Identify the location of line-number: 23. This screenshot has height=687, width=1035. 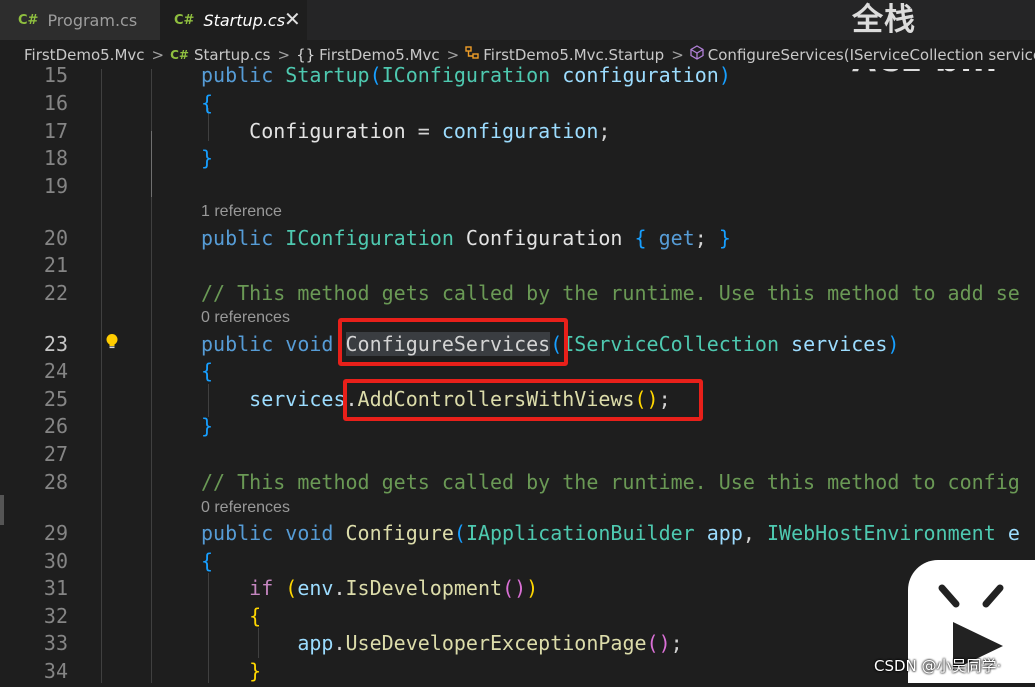
(55, 344).